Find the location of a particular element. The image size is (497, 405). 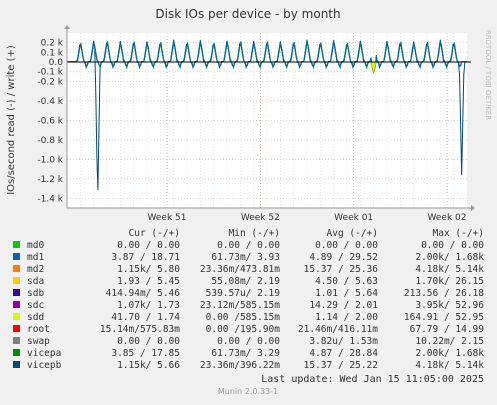

x-tick-label: Week 01 is located at coordinates (353, 218).